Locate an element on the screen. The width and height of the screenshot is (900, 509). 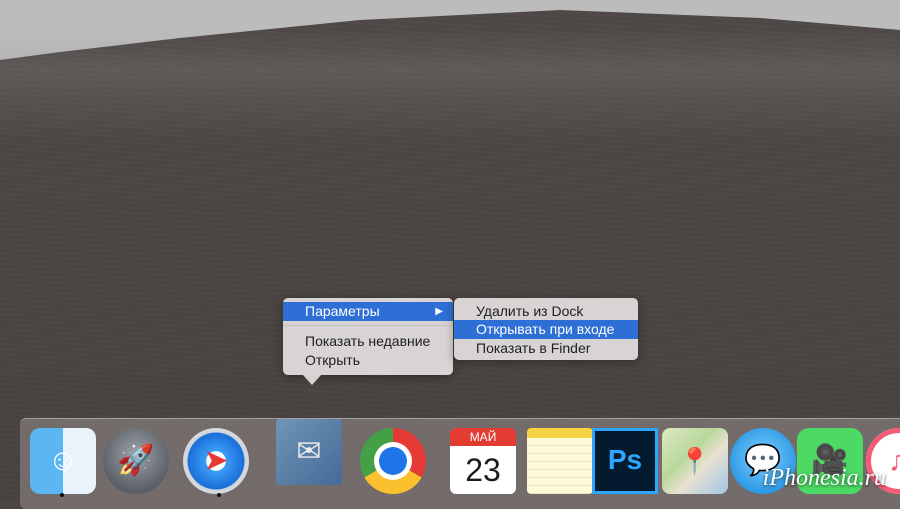
menu-item-show-recent-label: Показать недавние is located at coordinates (368, 341).